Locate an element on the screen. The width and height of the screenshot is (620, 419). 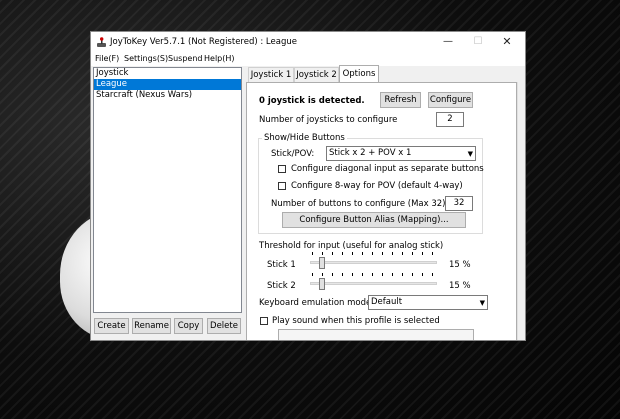
eightway-checkbox is located at coordinates (282, 186).